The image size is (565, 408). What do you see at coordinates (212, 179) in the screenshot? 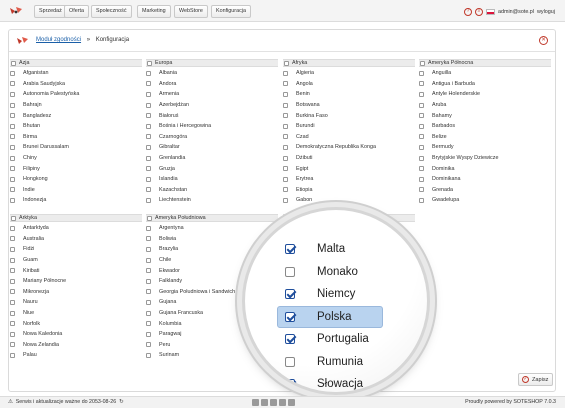
I see `country-item: Islandia` at bounding box center [212, 179].